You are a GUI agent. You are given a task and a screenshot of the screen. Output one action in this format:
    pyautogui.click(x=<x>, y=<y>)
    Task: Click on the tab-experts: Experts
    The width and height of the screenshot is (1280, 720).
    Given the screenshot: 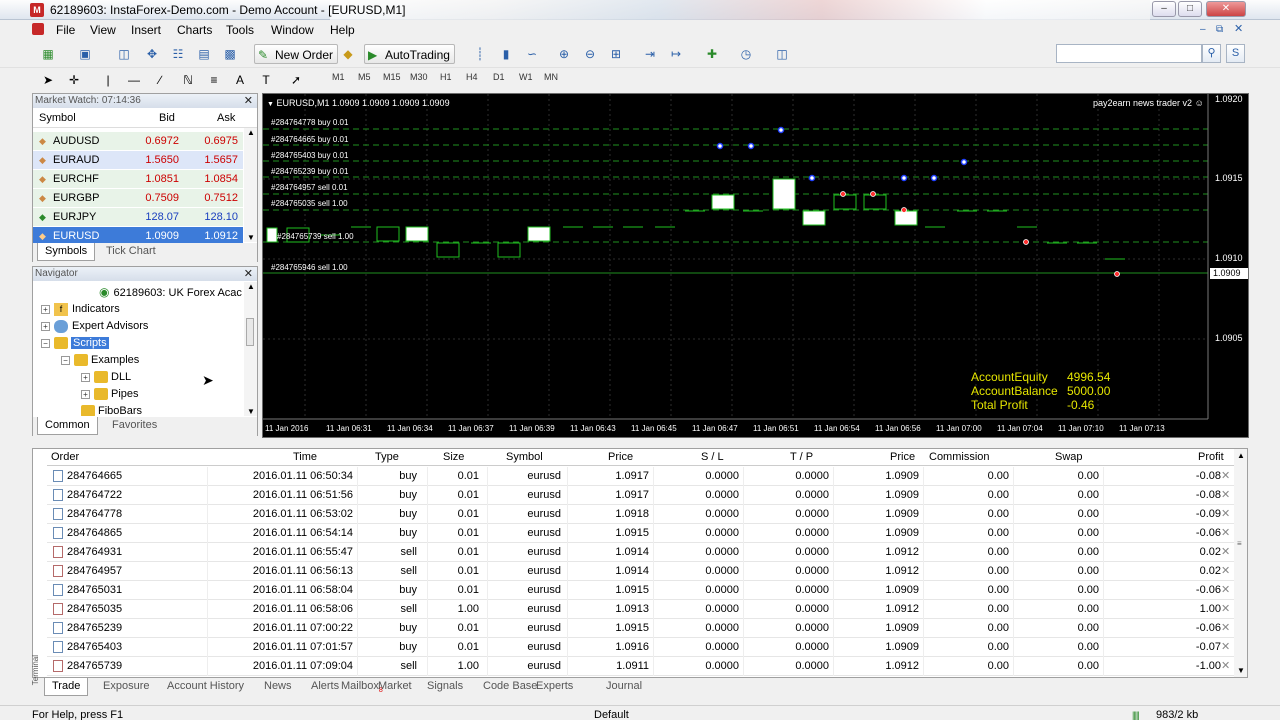 What is the action you would take?
    pyautogui.click(x=554, y=687)
    